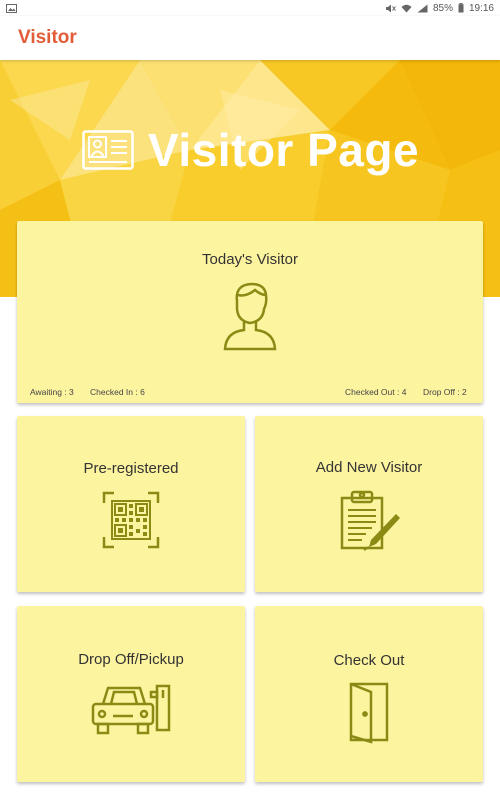 The height and width of the screenshot is (800, 500). I want to click on person-icon, so click(250, 316).